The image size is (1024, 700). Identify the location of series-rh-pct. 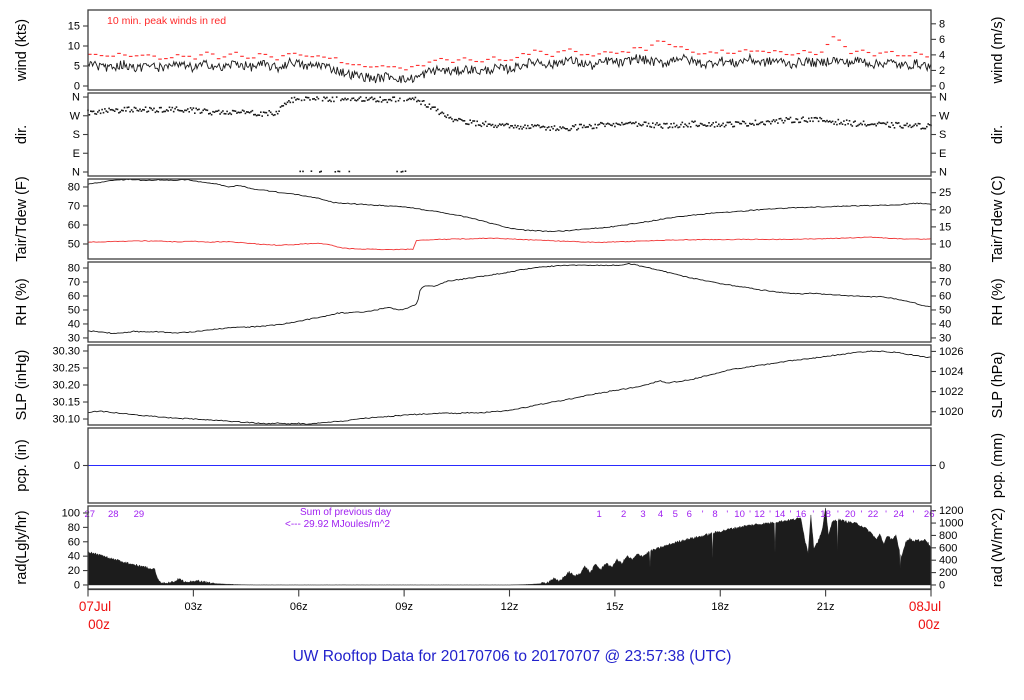
(509, 298).